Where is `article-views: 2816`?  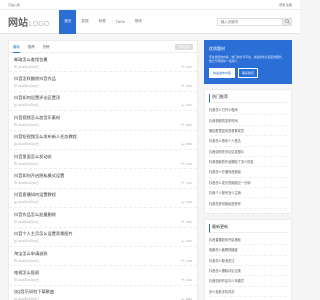
article-views: 2816 is located at coordinates (186, 222).